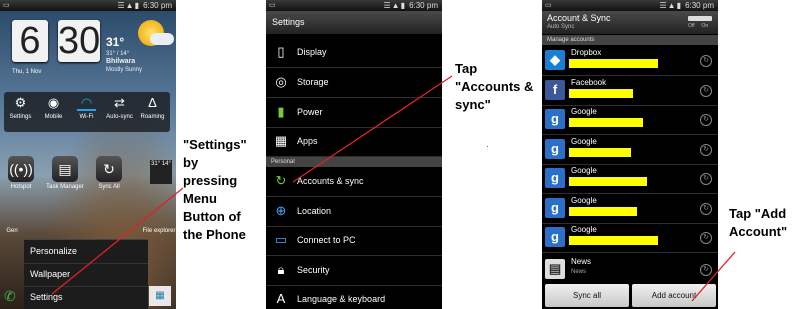 The width and height of the screenshot is (800, 309). Describe the element at coordinates (20, 102) in the screenshot. I see `gear-icon: ⚙` at that location.